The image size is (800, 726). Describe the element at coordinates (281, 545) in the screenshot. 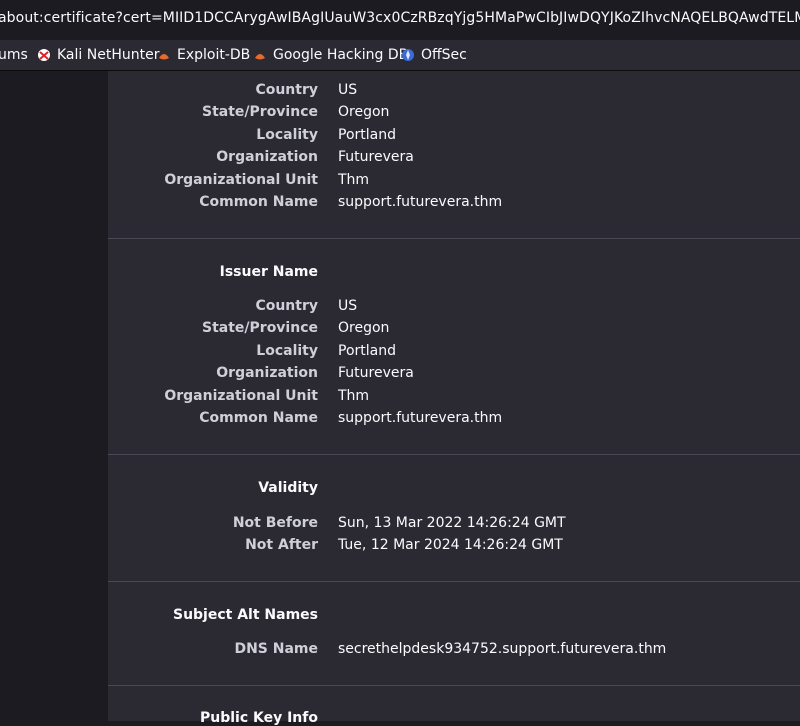

I see `field-label: Not After` at that location.